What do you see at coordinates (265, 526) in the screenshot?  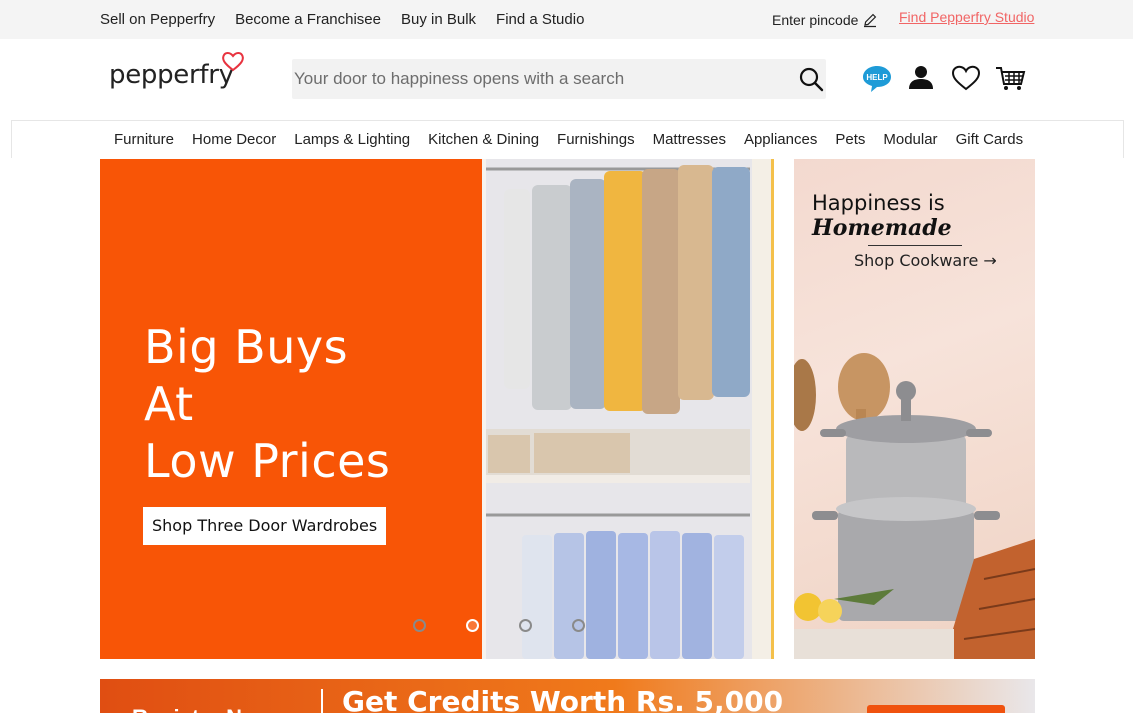 I see `shop-wardrobes-button: Shop Three Door Wardrobes` at bounding box center [265, 526].